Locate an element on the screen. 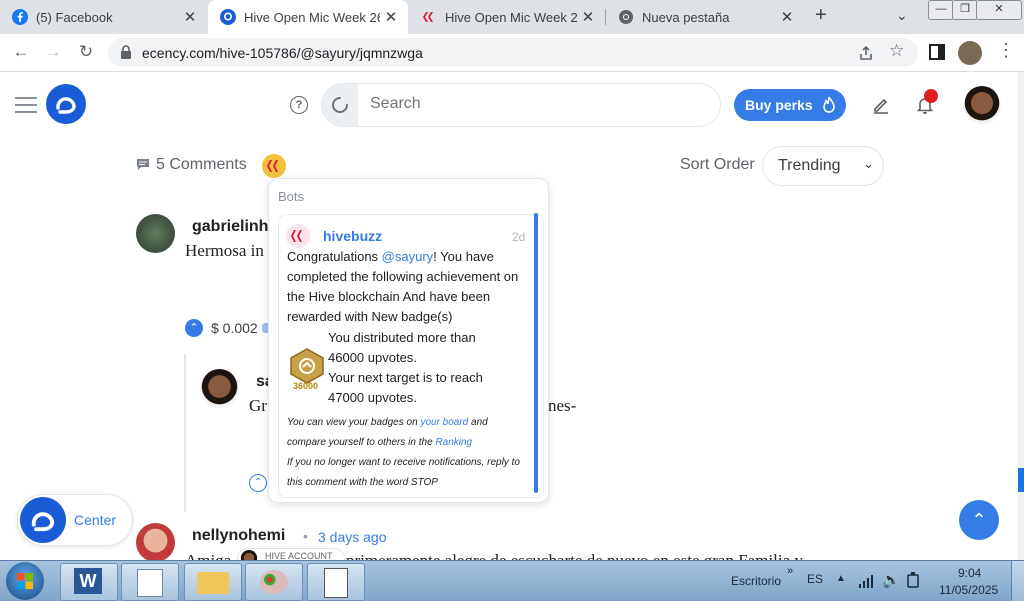  new-tab-button: + is located at coordinates (821, 15).